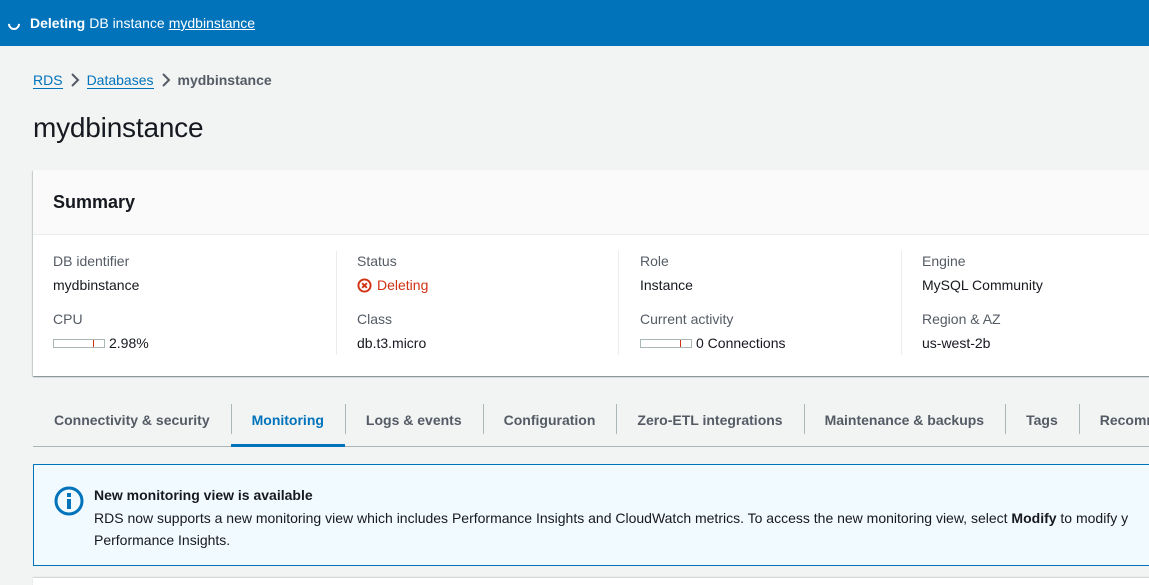 This screenshot has height=585, width=1149. I want to click on status-value-row: Deleting, so click(487, 285).